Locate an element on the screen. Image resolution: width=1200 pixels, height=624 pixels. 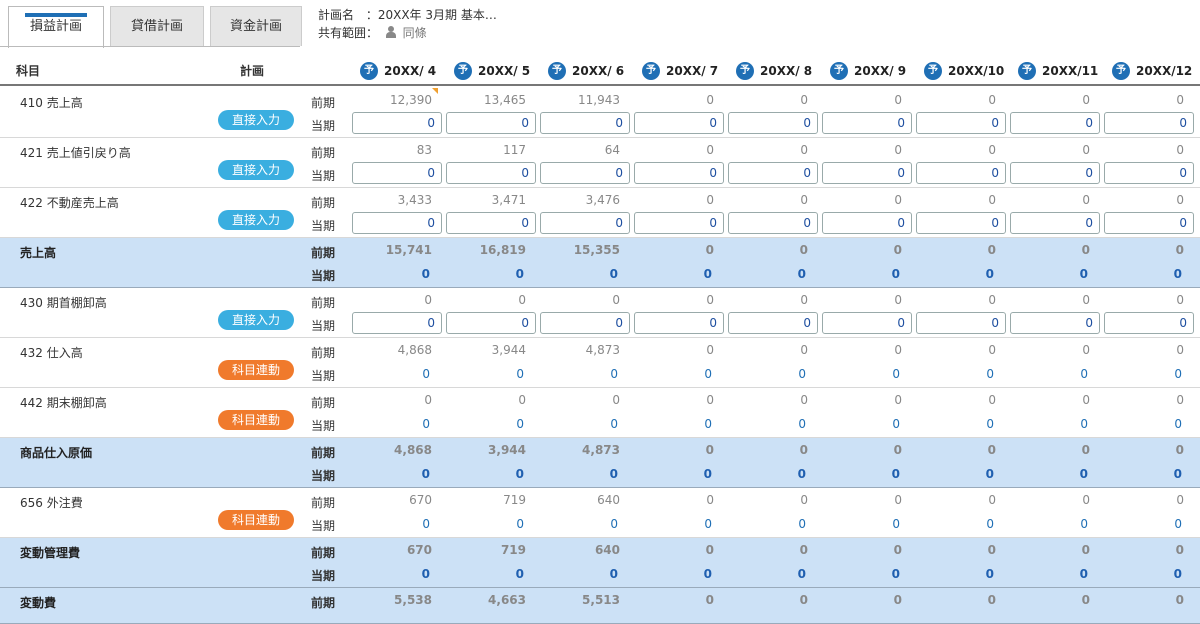
tab-cash-flow: 資金計画 is located at coordinates (256, 26).